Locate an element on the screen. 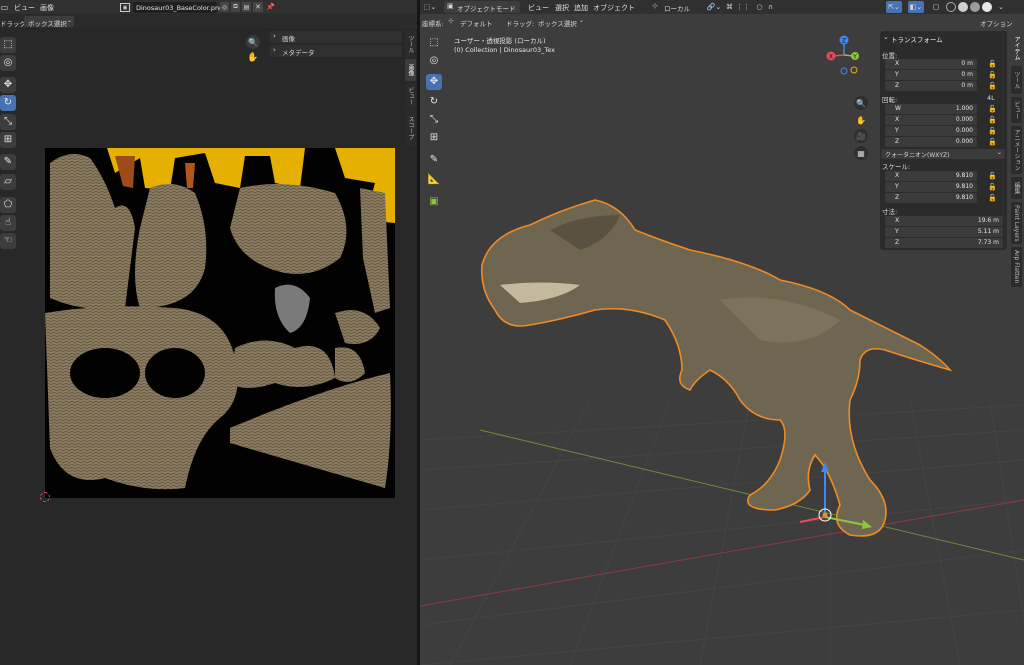 The width and height of the screenshot is (1024, 665). tool-pinch: ☜ is located at coordinates (8, 241).